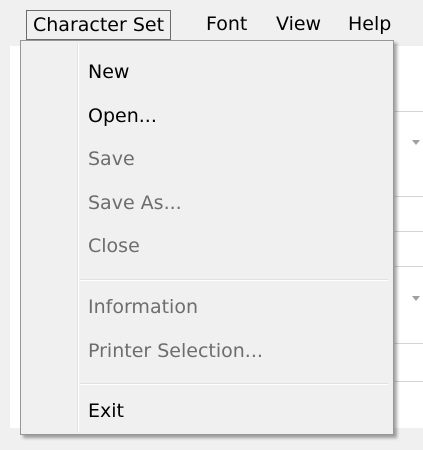 Image resolution: width=423 pixels, height=450 pixels. What do you see at coordinates (106, 411) in the screenshot?
I see `menu-item-exit: Exit` at bounding box center [106, 411].